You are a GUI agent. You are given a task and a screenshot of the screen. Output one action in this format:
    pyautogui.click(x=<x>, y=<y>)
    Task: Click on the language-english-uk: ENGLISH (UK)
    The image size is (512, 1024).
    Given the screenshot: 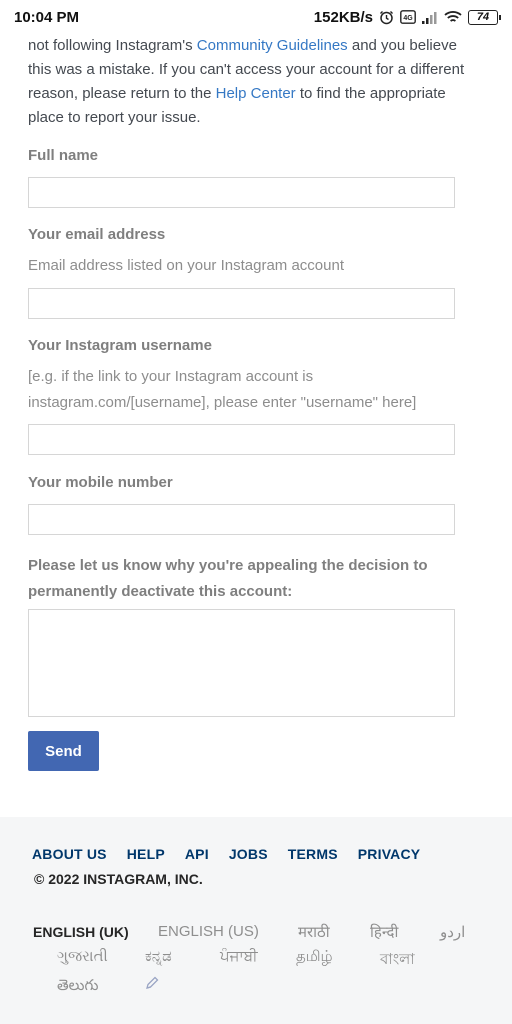 What is the action you would take?
    pyautogui.click(x=81, y=932)
    